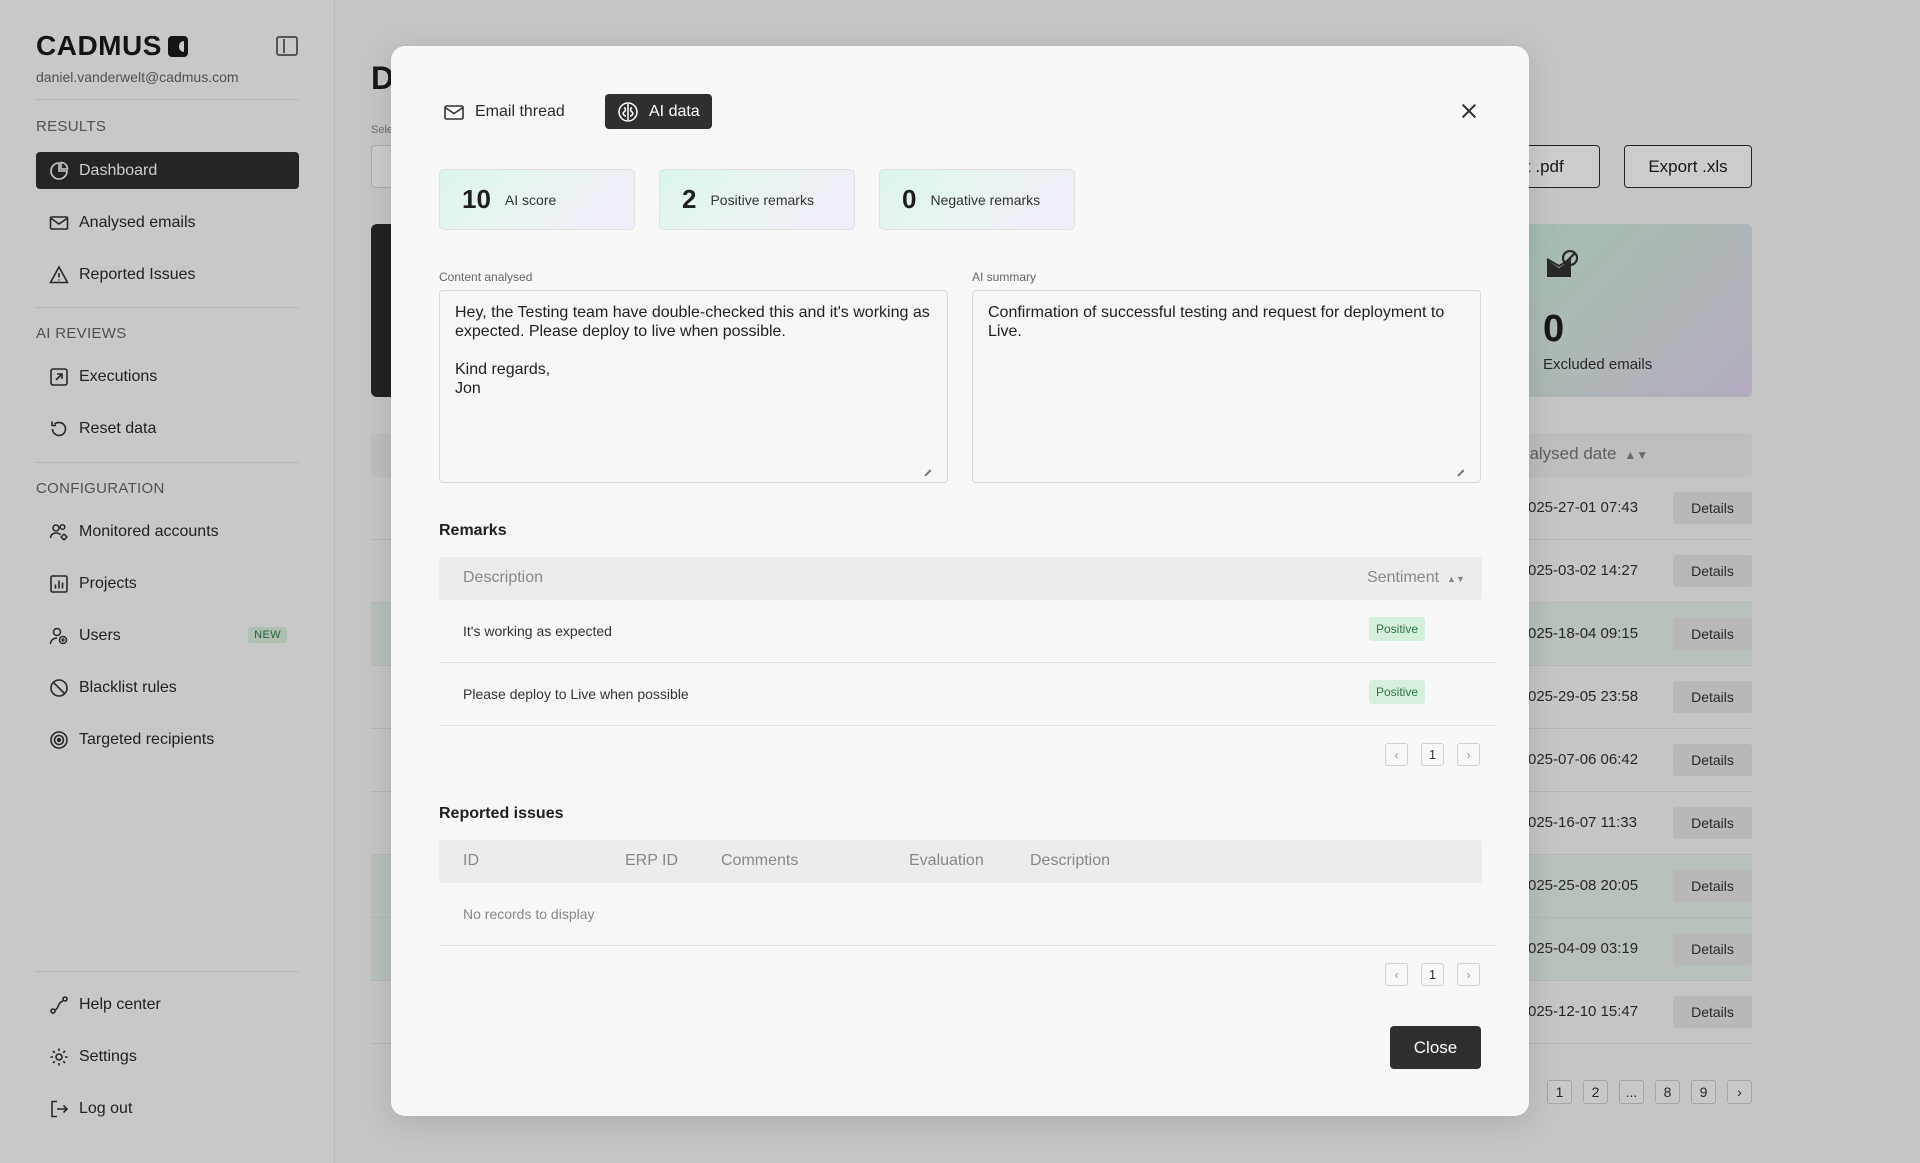 The width and height of the screenshot is (1920, 1163). Describe the element at coordinates (471, 860) in the screenshot. I see `id-column-header: ID` at that location.